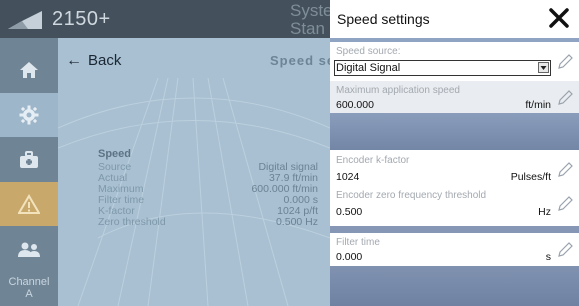 The width and height of the screenshot is (579, 306). Describe the element at coordinates (454, 19) in the screenshot. I see `dialog-header: Speed settings` at that location.